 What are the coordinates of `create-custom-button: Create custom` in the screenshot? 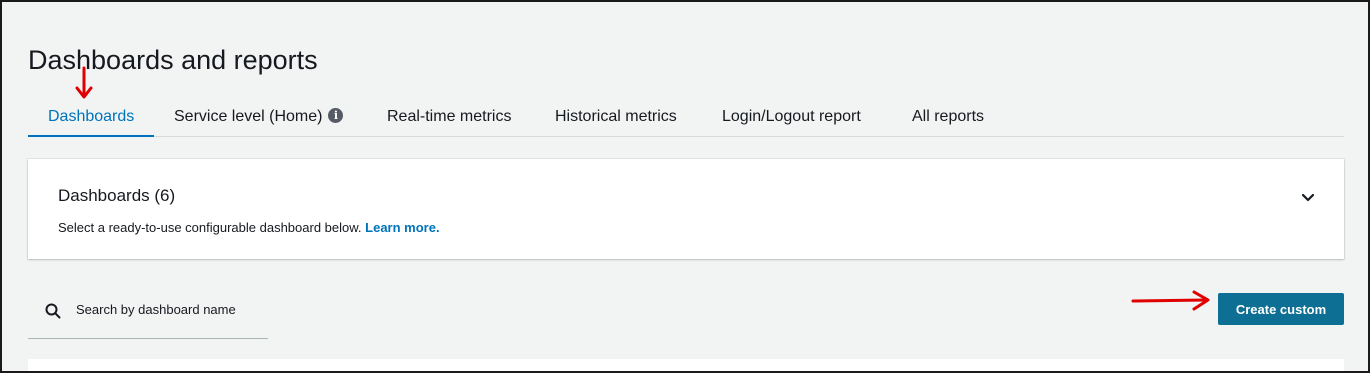 It's located at (1281, 309).